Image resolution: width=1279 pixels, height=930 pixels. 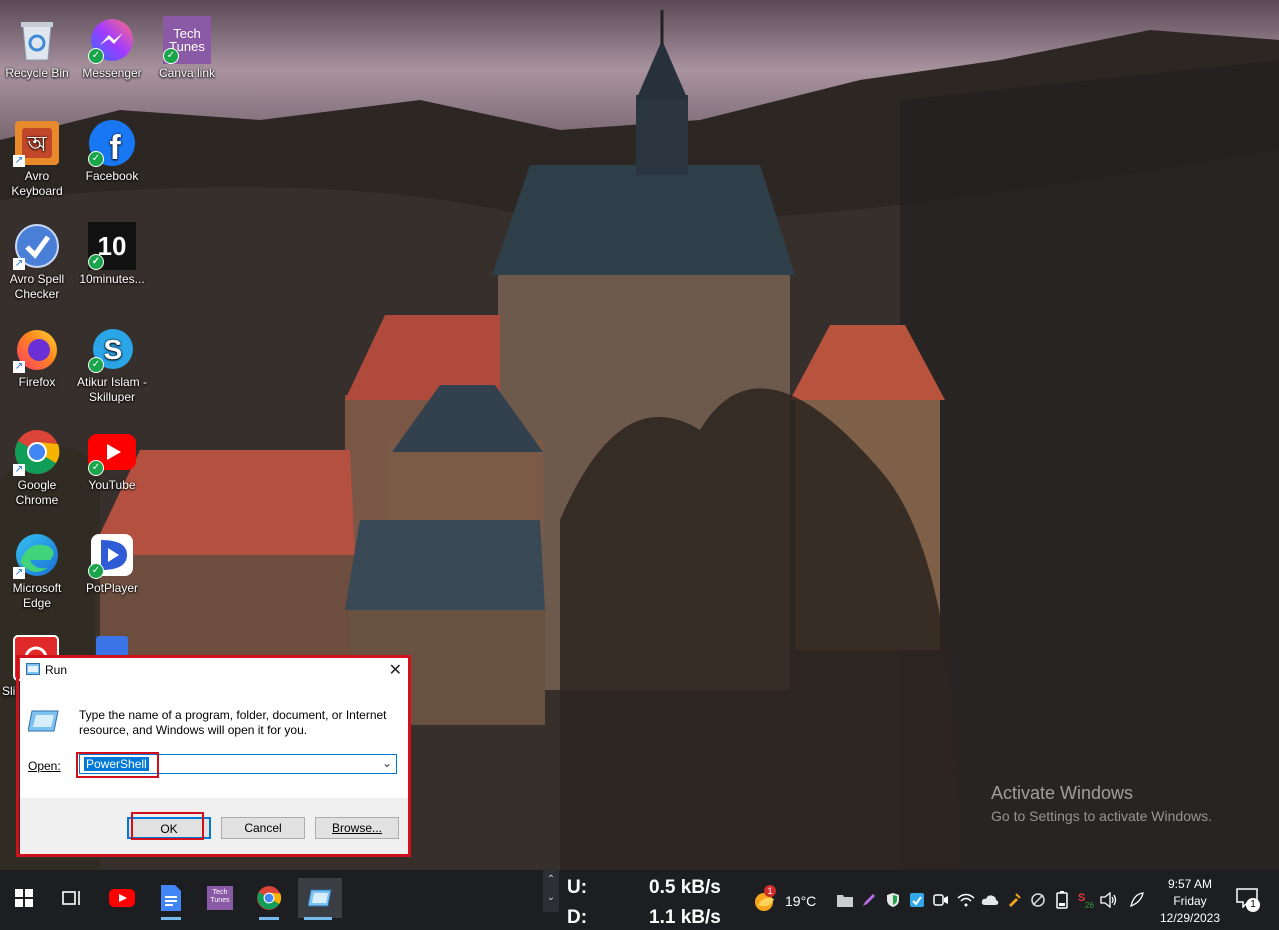 I want to click on onedrive-sync-tray-icon, so click(x=917, y=900).